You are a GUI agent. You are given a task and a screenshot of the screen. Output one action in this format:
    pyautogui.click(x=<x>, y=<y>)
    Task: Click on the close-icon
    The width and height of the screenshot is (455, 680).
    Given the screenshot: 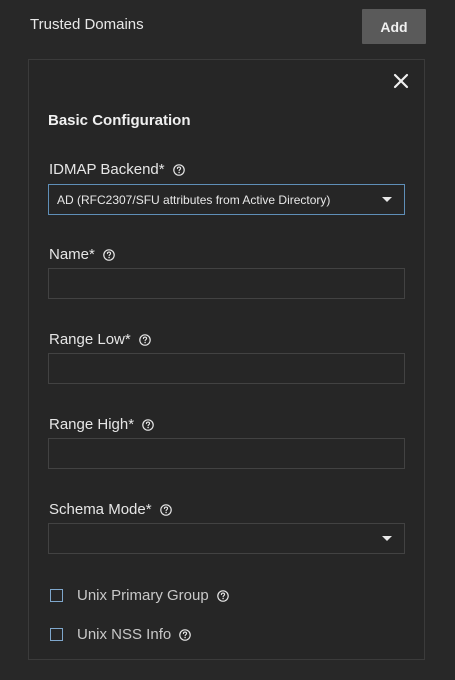 What is the action you would take?
    pyautogui.click(x=401, y=81)
    